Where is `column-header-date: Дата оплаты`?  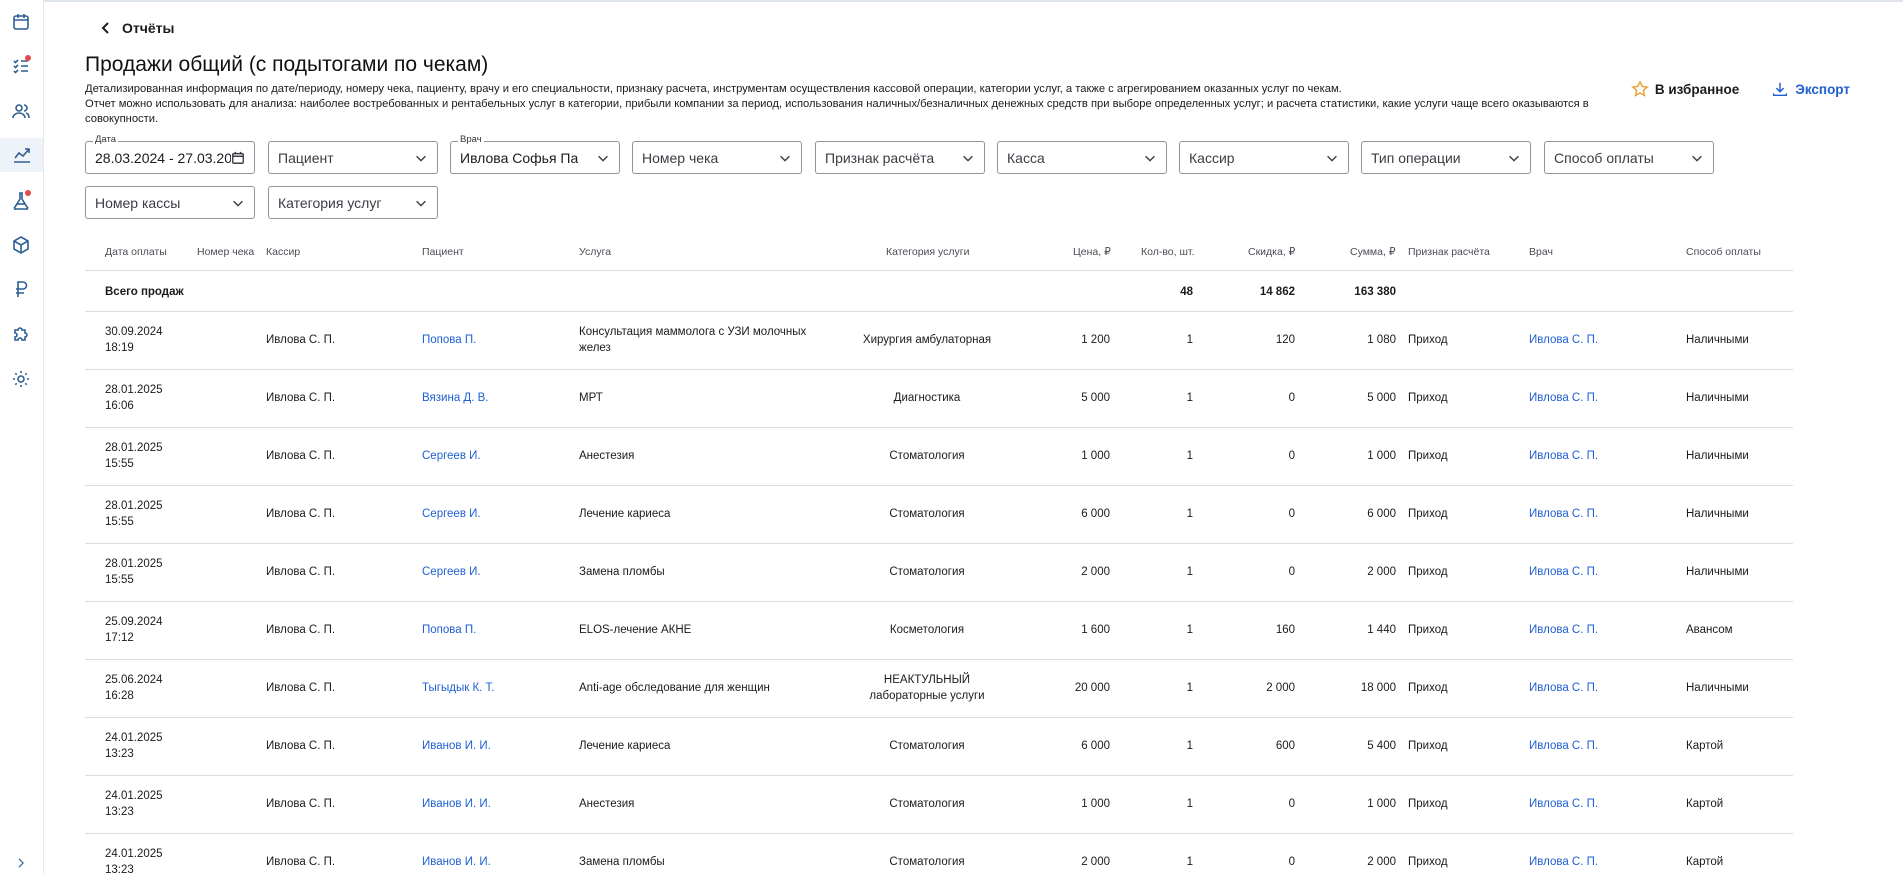
column-header-date: Дата оплаты is located at coordinates (136, 252).